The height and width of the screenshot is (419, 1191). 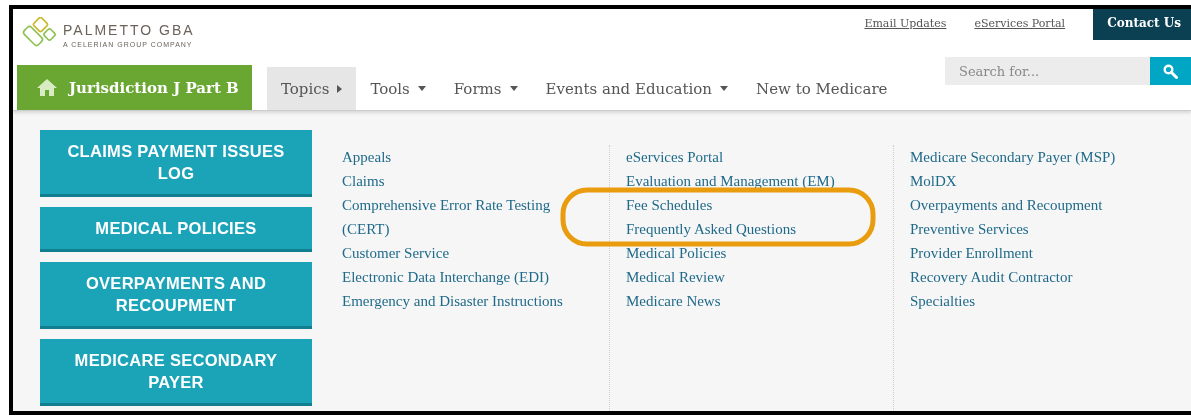 I want to click on topic-link: Appeals, so click(x=468, y=157).